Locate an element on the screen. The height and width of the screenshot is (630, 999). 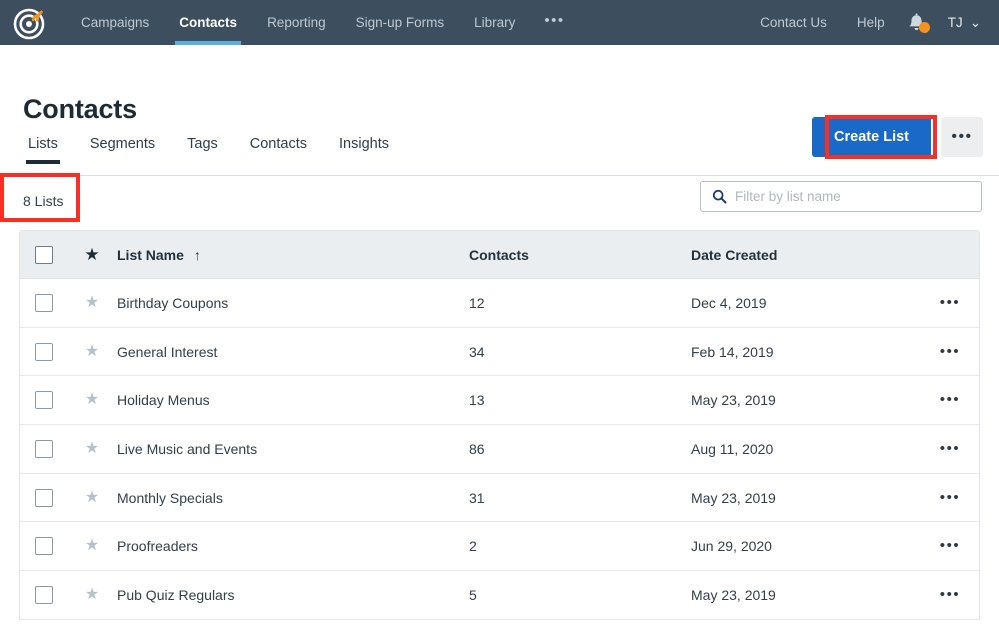
tab-insights: Insights is located at coordinates (364, 151).